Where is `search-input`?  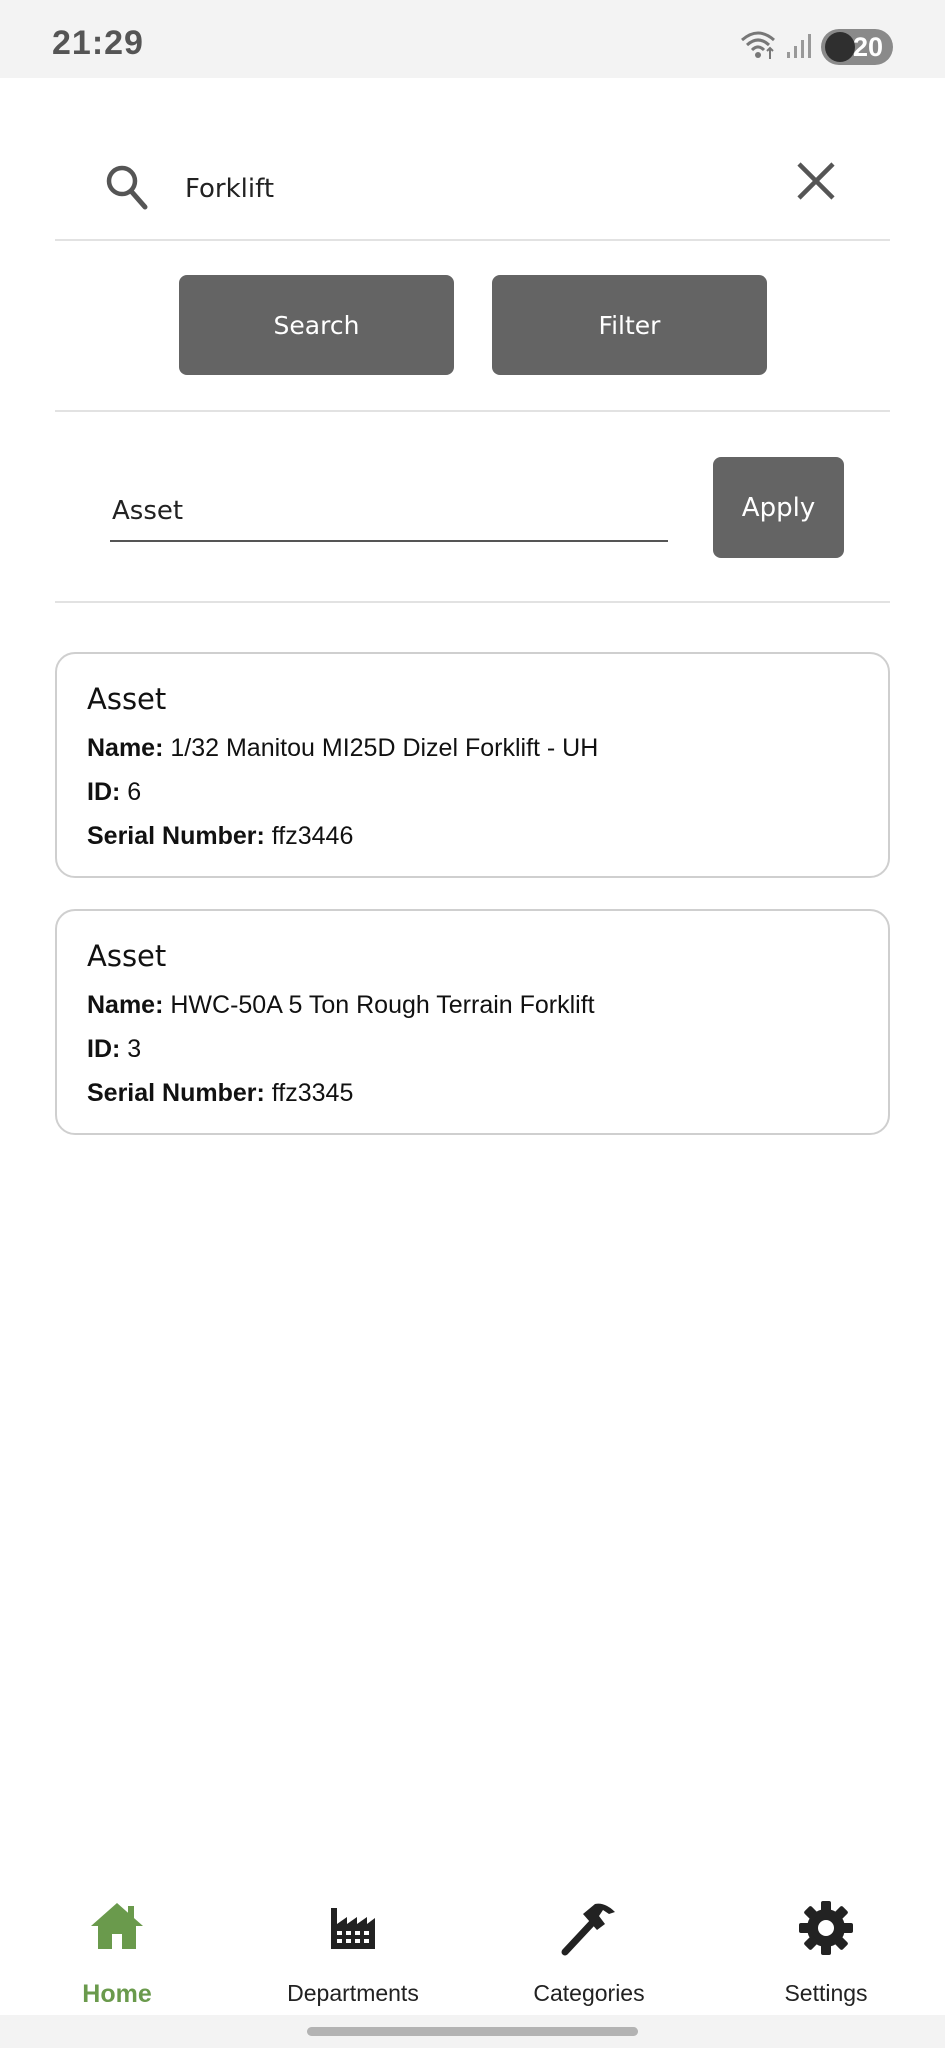
search-input is located at coordinates (435, 189).